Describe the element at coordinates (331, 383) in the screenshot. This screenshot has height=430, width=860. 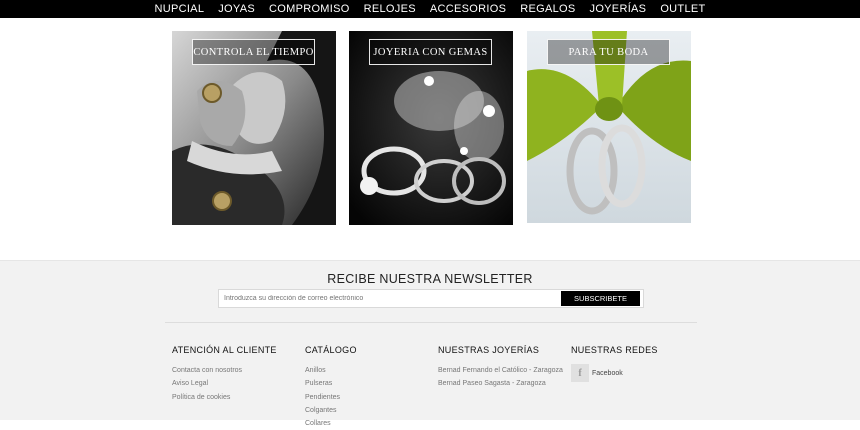
I see `link-bracelets: Pulseras` at that location.